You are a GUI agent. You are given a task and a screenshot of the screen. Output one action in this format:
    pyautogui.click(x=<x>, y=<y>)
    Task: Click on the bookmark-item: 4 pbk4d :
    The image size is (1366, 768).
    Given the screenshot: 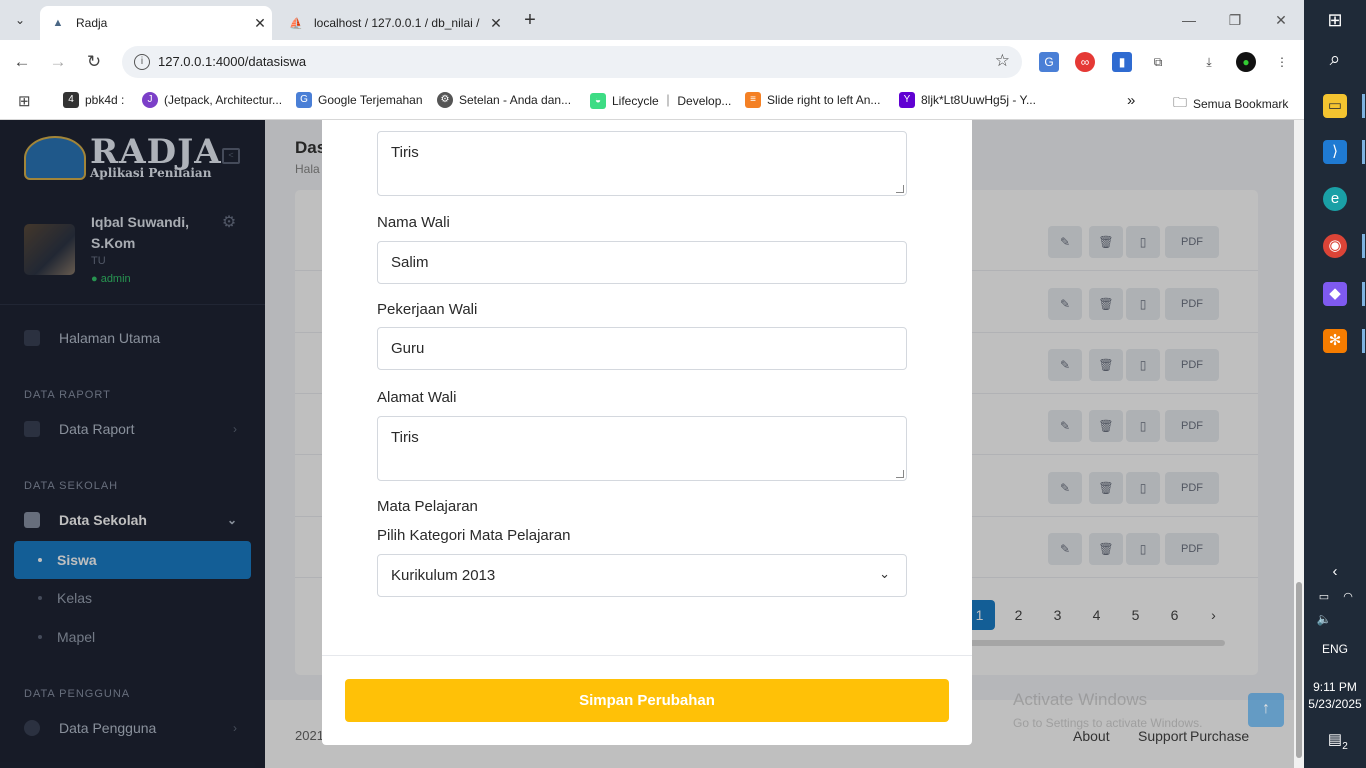 What is the action you would take?
    pyautogui.click(x=93, y=100)
    